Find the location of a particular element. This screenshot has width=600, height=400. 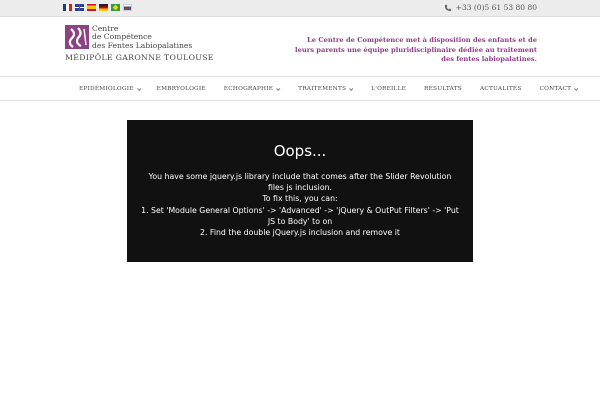

nav-label: L'OREILLE is located at coordinates (388, 89).